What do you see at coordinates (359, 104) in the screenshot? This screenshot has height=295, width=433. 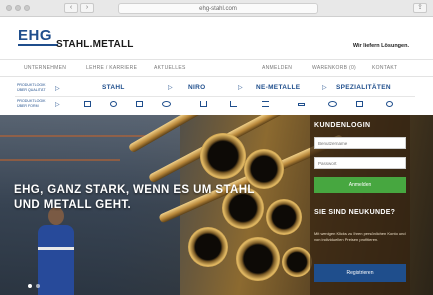 I see `square-bar-icon` at bounding box center [359, 104].